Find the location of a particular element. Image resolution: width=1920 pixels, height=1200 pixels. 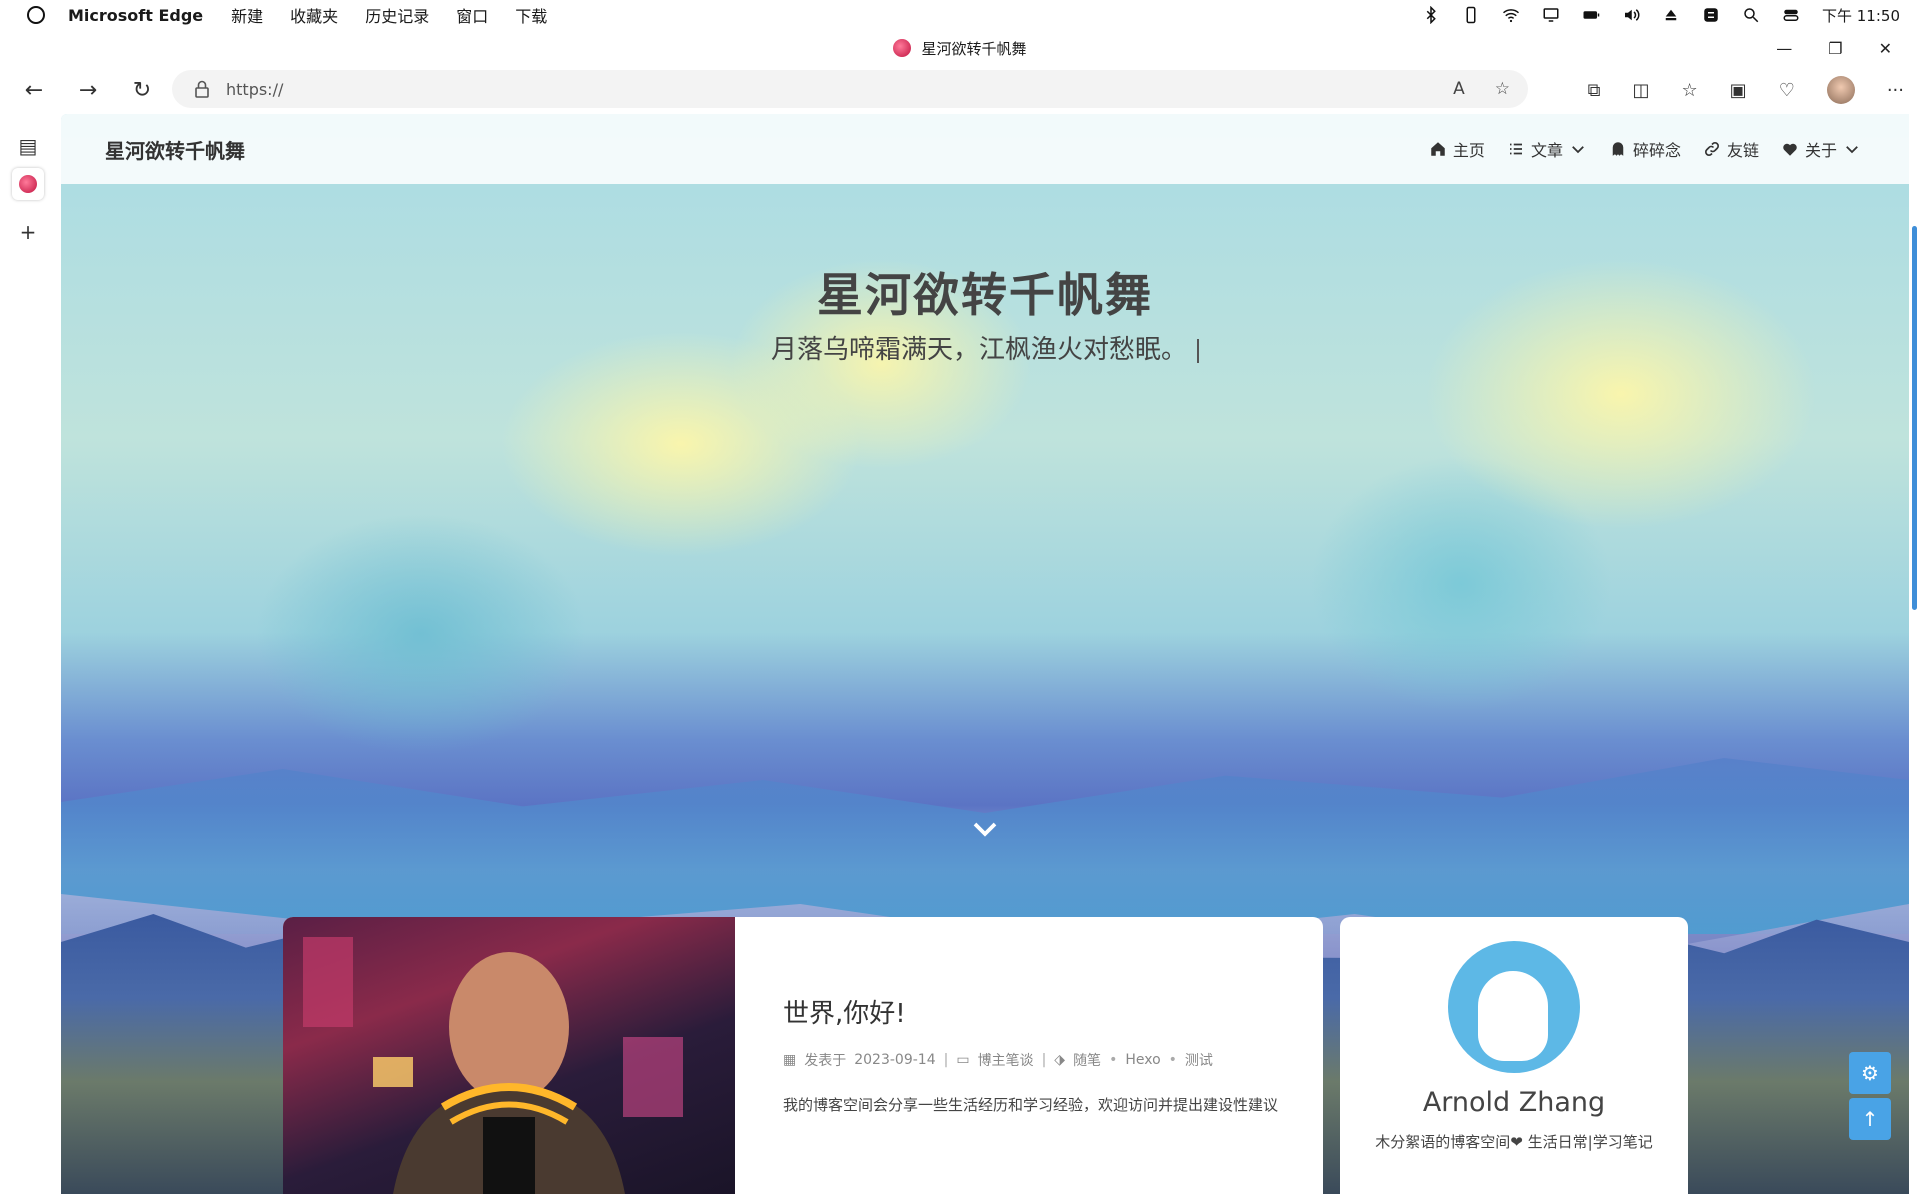

scrollbar-thumb is located at coordinates (1914, 418).